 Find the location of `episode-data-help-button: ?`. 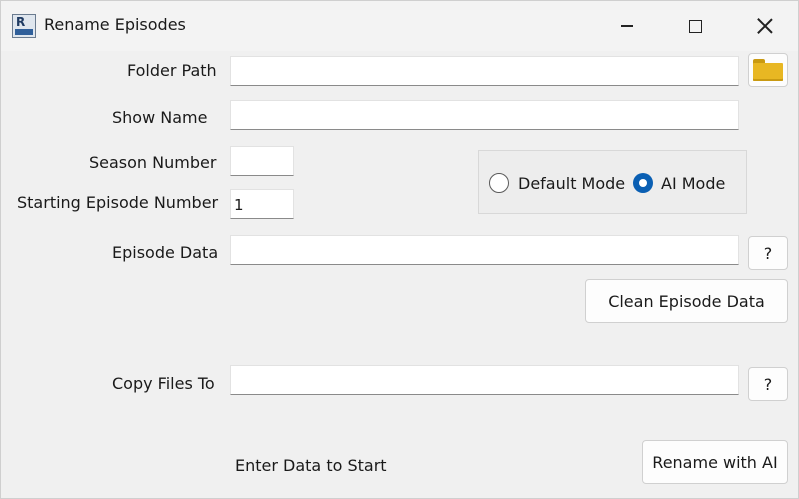

episode-data-help-button: ? is located at coordinates (768, 253).